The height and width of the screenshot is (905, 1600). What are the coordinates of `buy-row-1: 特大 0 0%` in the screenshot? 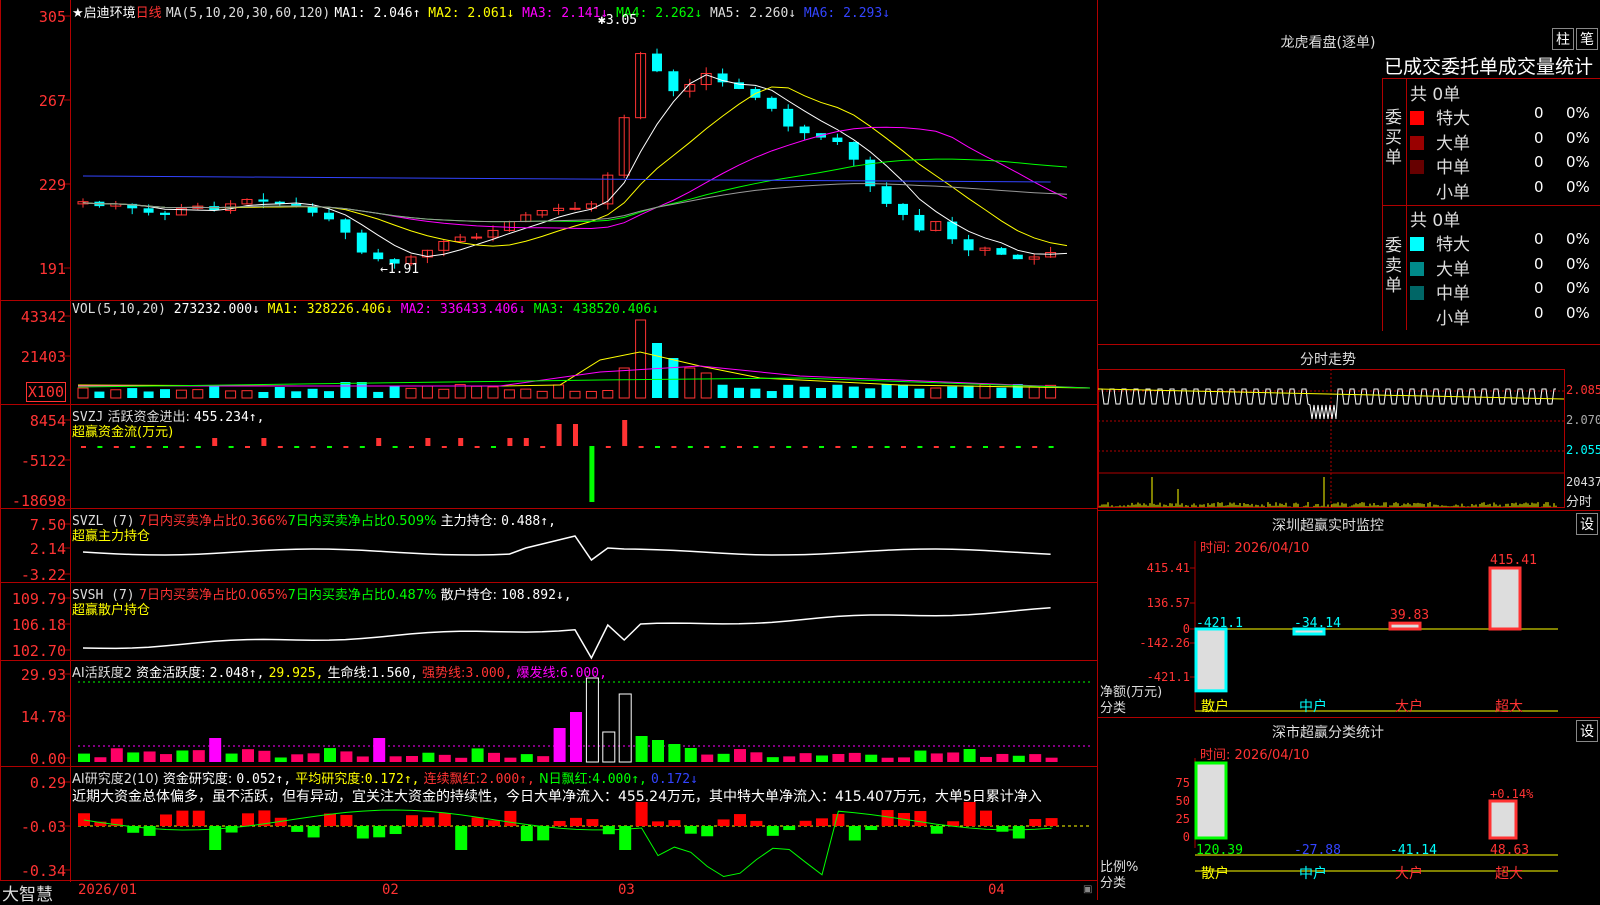 It's located at (1505, 116).